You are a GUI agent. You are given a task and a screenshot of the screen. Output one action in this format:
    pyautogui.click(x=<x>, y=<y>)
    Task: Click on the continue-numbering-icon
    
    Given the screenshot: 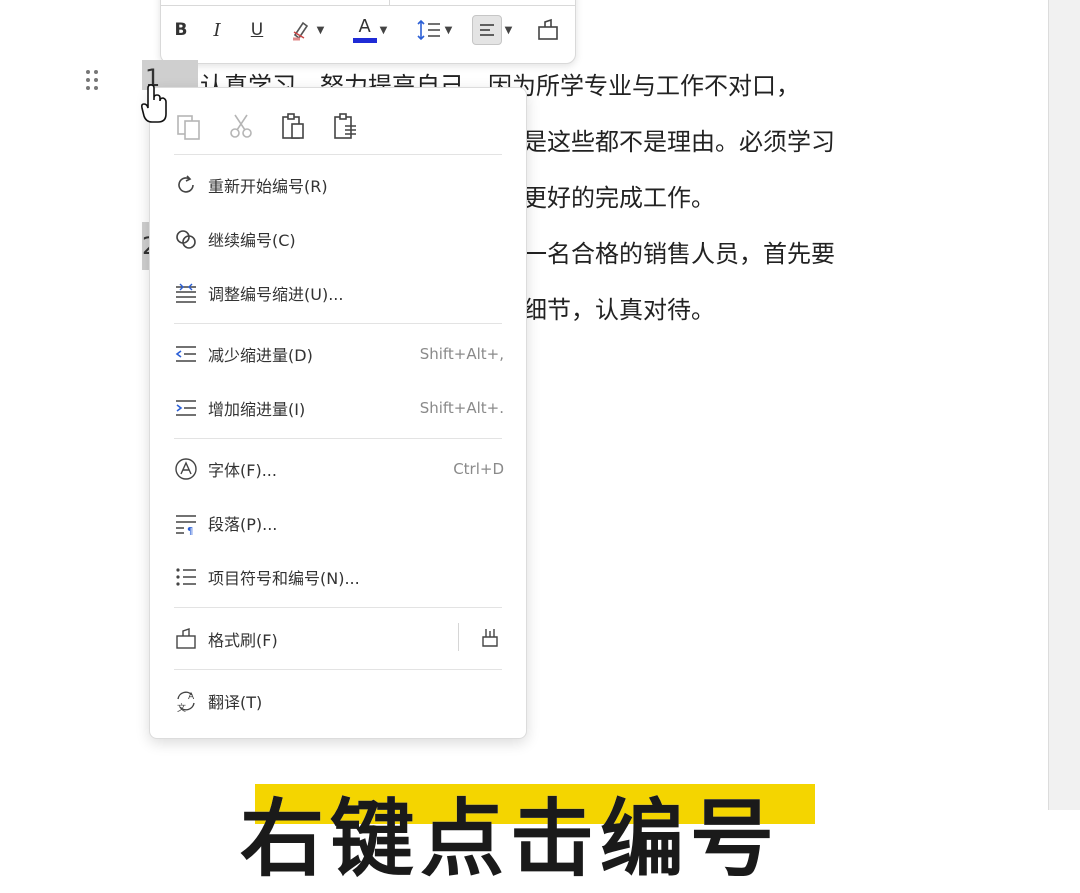 What is the action you would take?
    pyautogui.click(x=186, y=239)
    